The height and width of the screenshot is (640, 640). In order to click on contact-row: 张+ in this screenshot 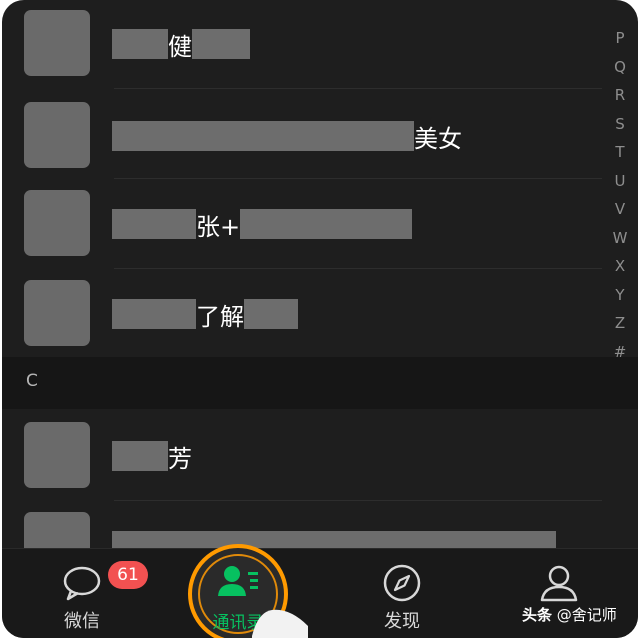, I will do `click(302, 225)`.